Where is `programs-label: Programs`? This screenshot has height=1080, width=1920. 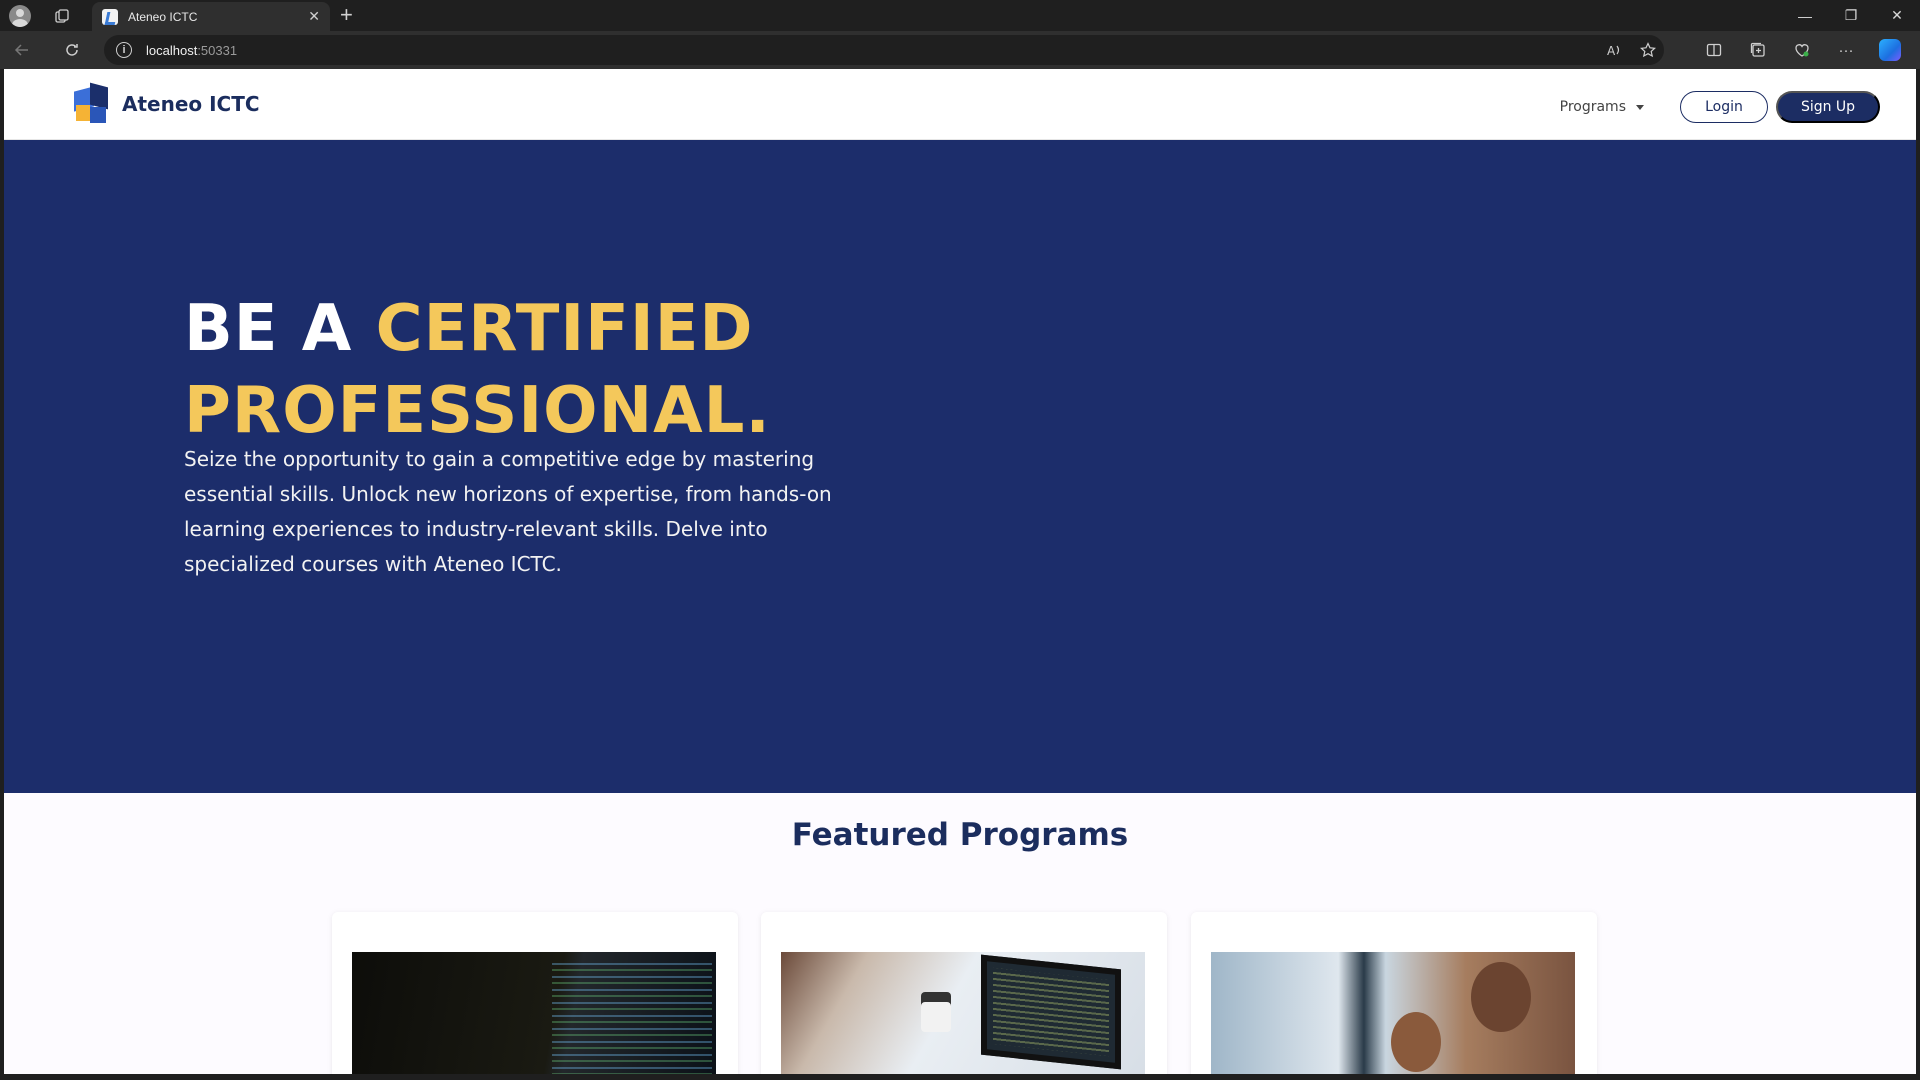 programs-label: Programs is located at coordinates (1592, 107).